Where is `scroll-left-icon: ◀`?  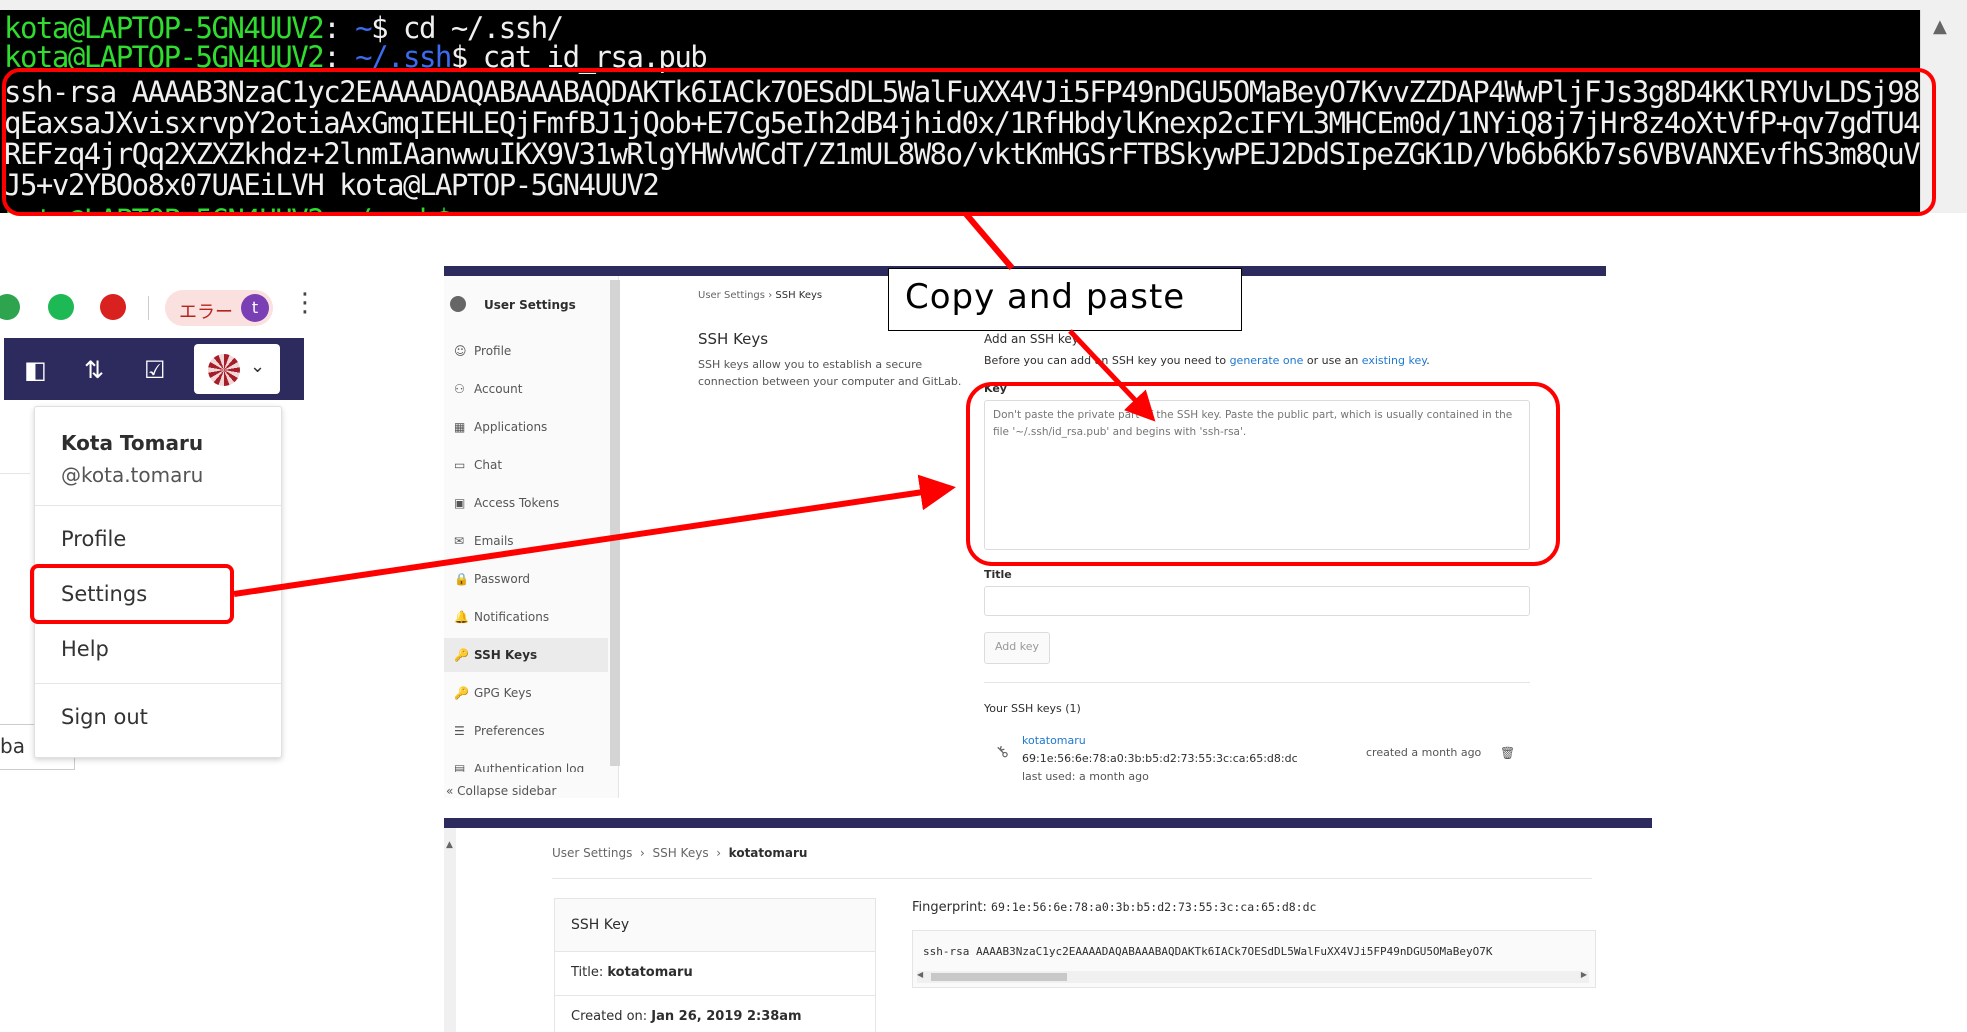
scroll-left-icon: ◀ is located at coordinates (920, 974).